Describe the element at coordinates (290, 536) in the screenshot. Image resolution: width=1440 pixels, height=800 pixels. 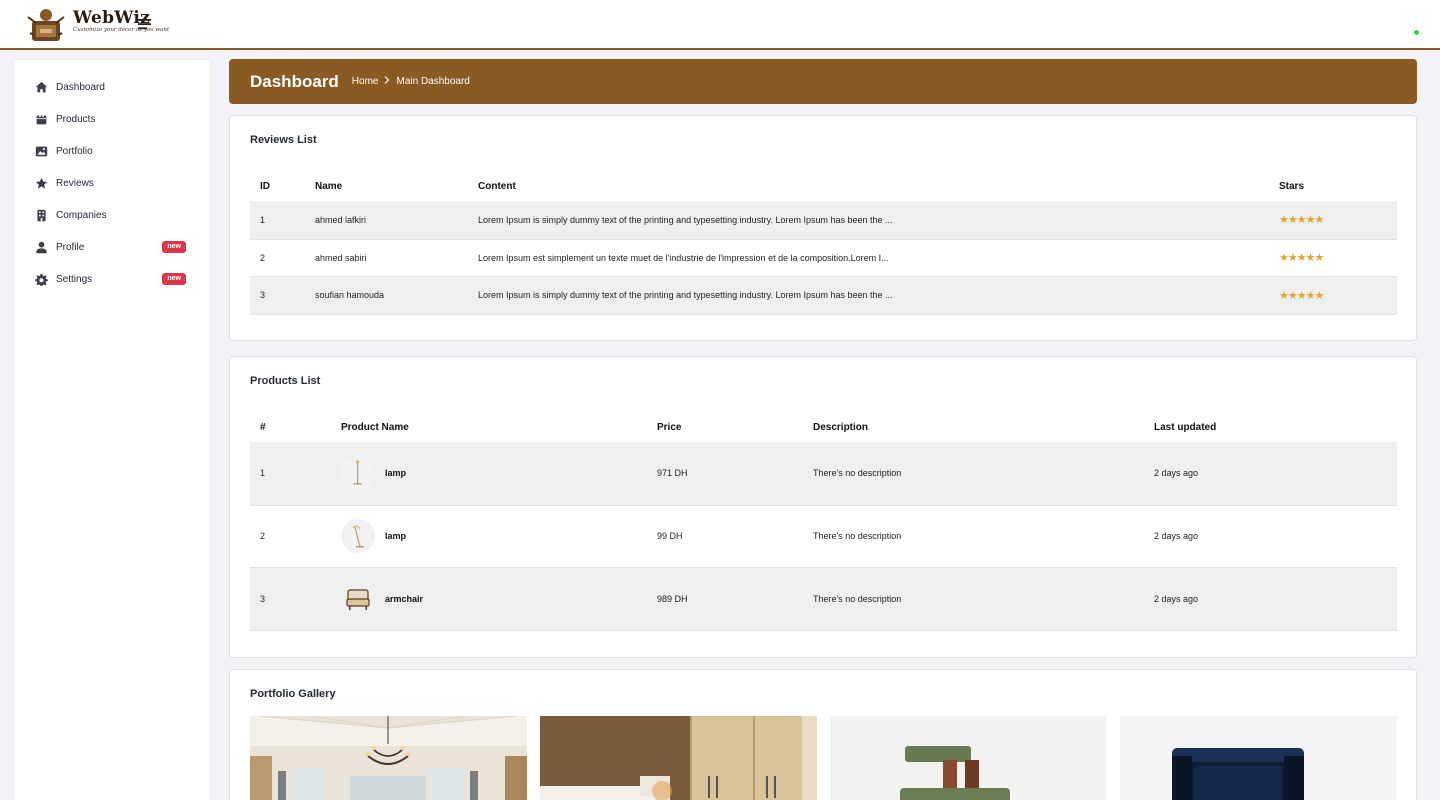
I see `product-number: 2` at that location.